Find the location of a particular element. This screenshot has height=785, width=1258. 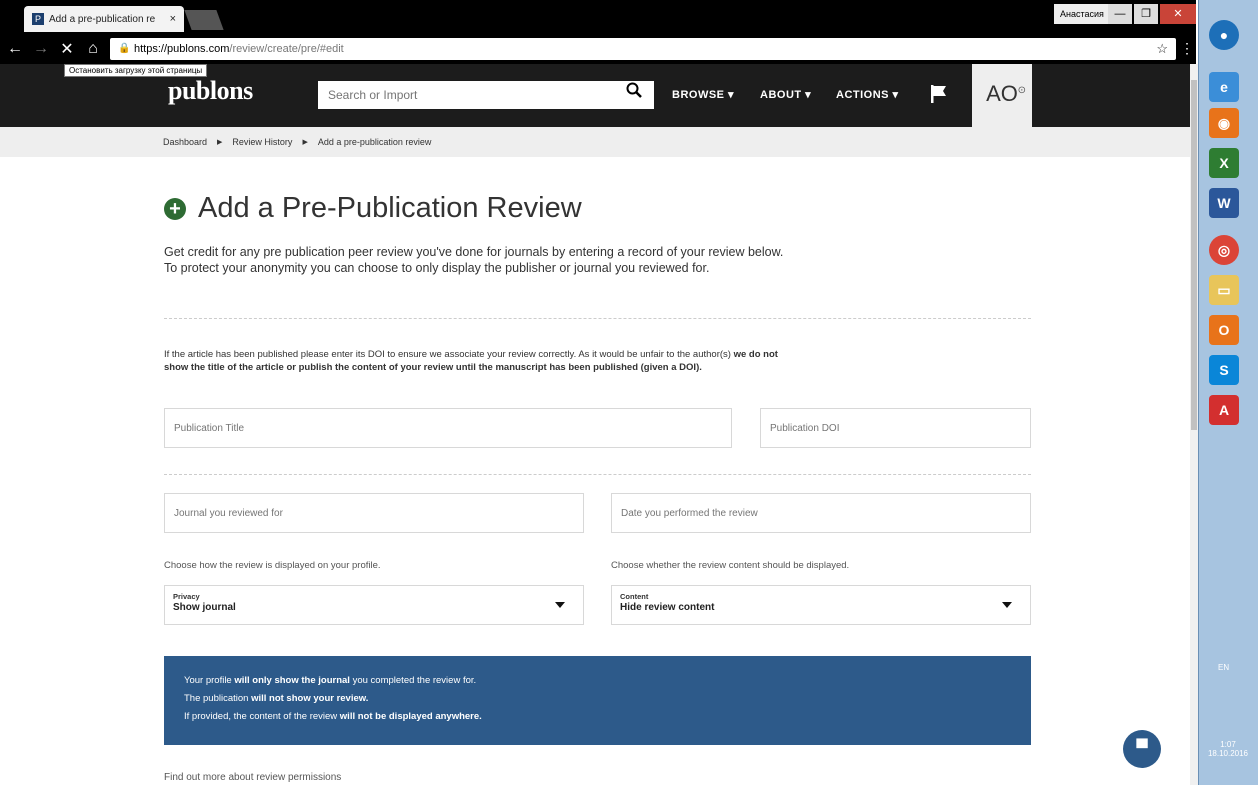

publons-logo: publons is located at coordinates (210, 91).